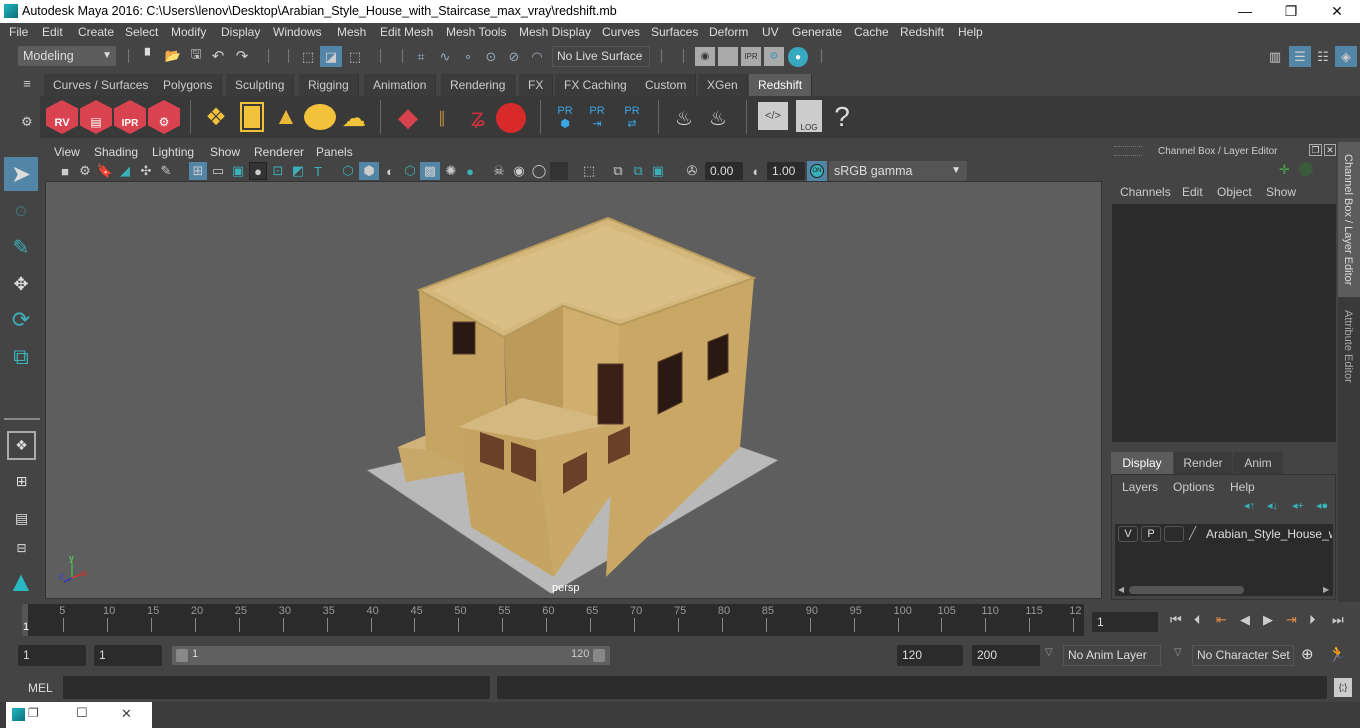  What do you see at coordinates (537, 56) in the screenshot?
I see `snap-surface-icon: ◠` at bounding box center [537, 56].